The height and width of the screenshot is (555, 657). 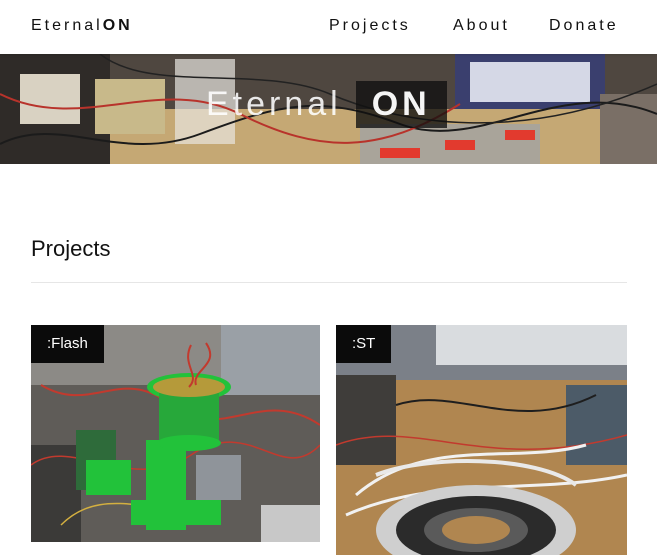 I want to click on hero-title: Eternal ON, so click(x=326, y=104).